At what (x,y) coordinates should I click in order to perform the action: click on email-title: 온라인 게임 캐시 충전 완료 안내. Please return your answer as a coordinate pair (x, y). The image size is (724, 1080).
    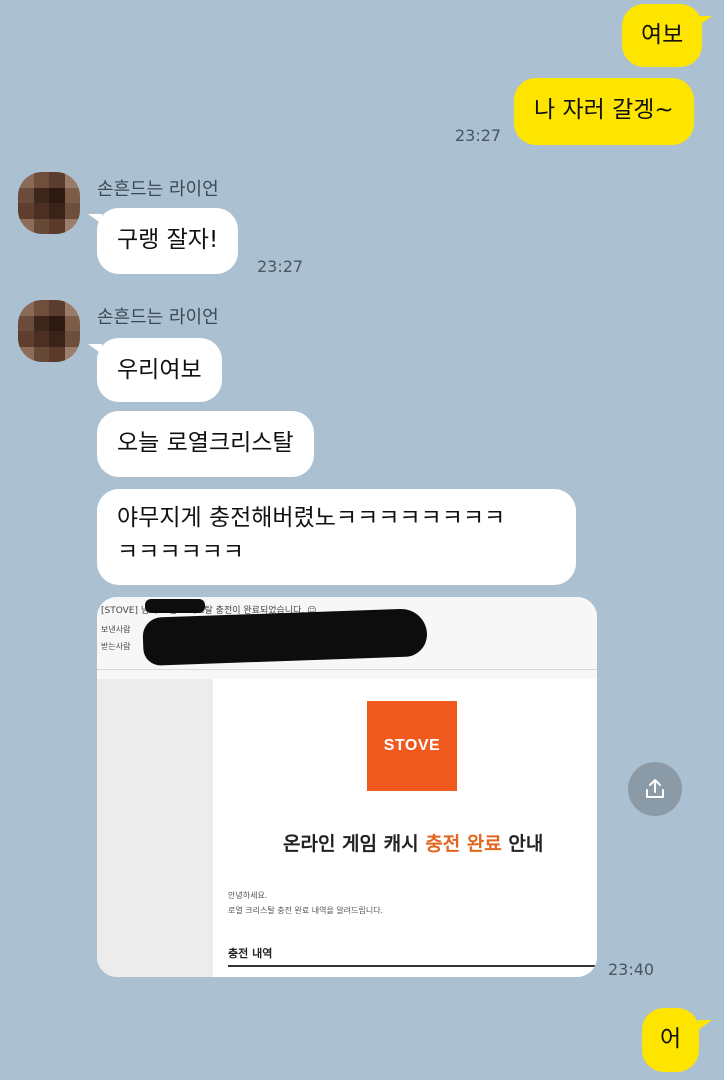
    Looking at the image, I should click on (413, 842).